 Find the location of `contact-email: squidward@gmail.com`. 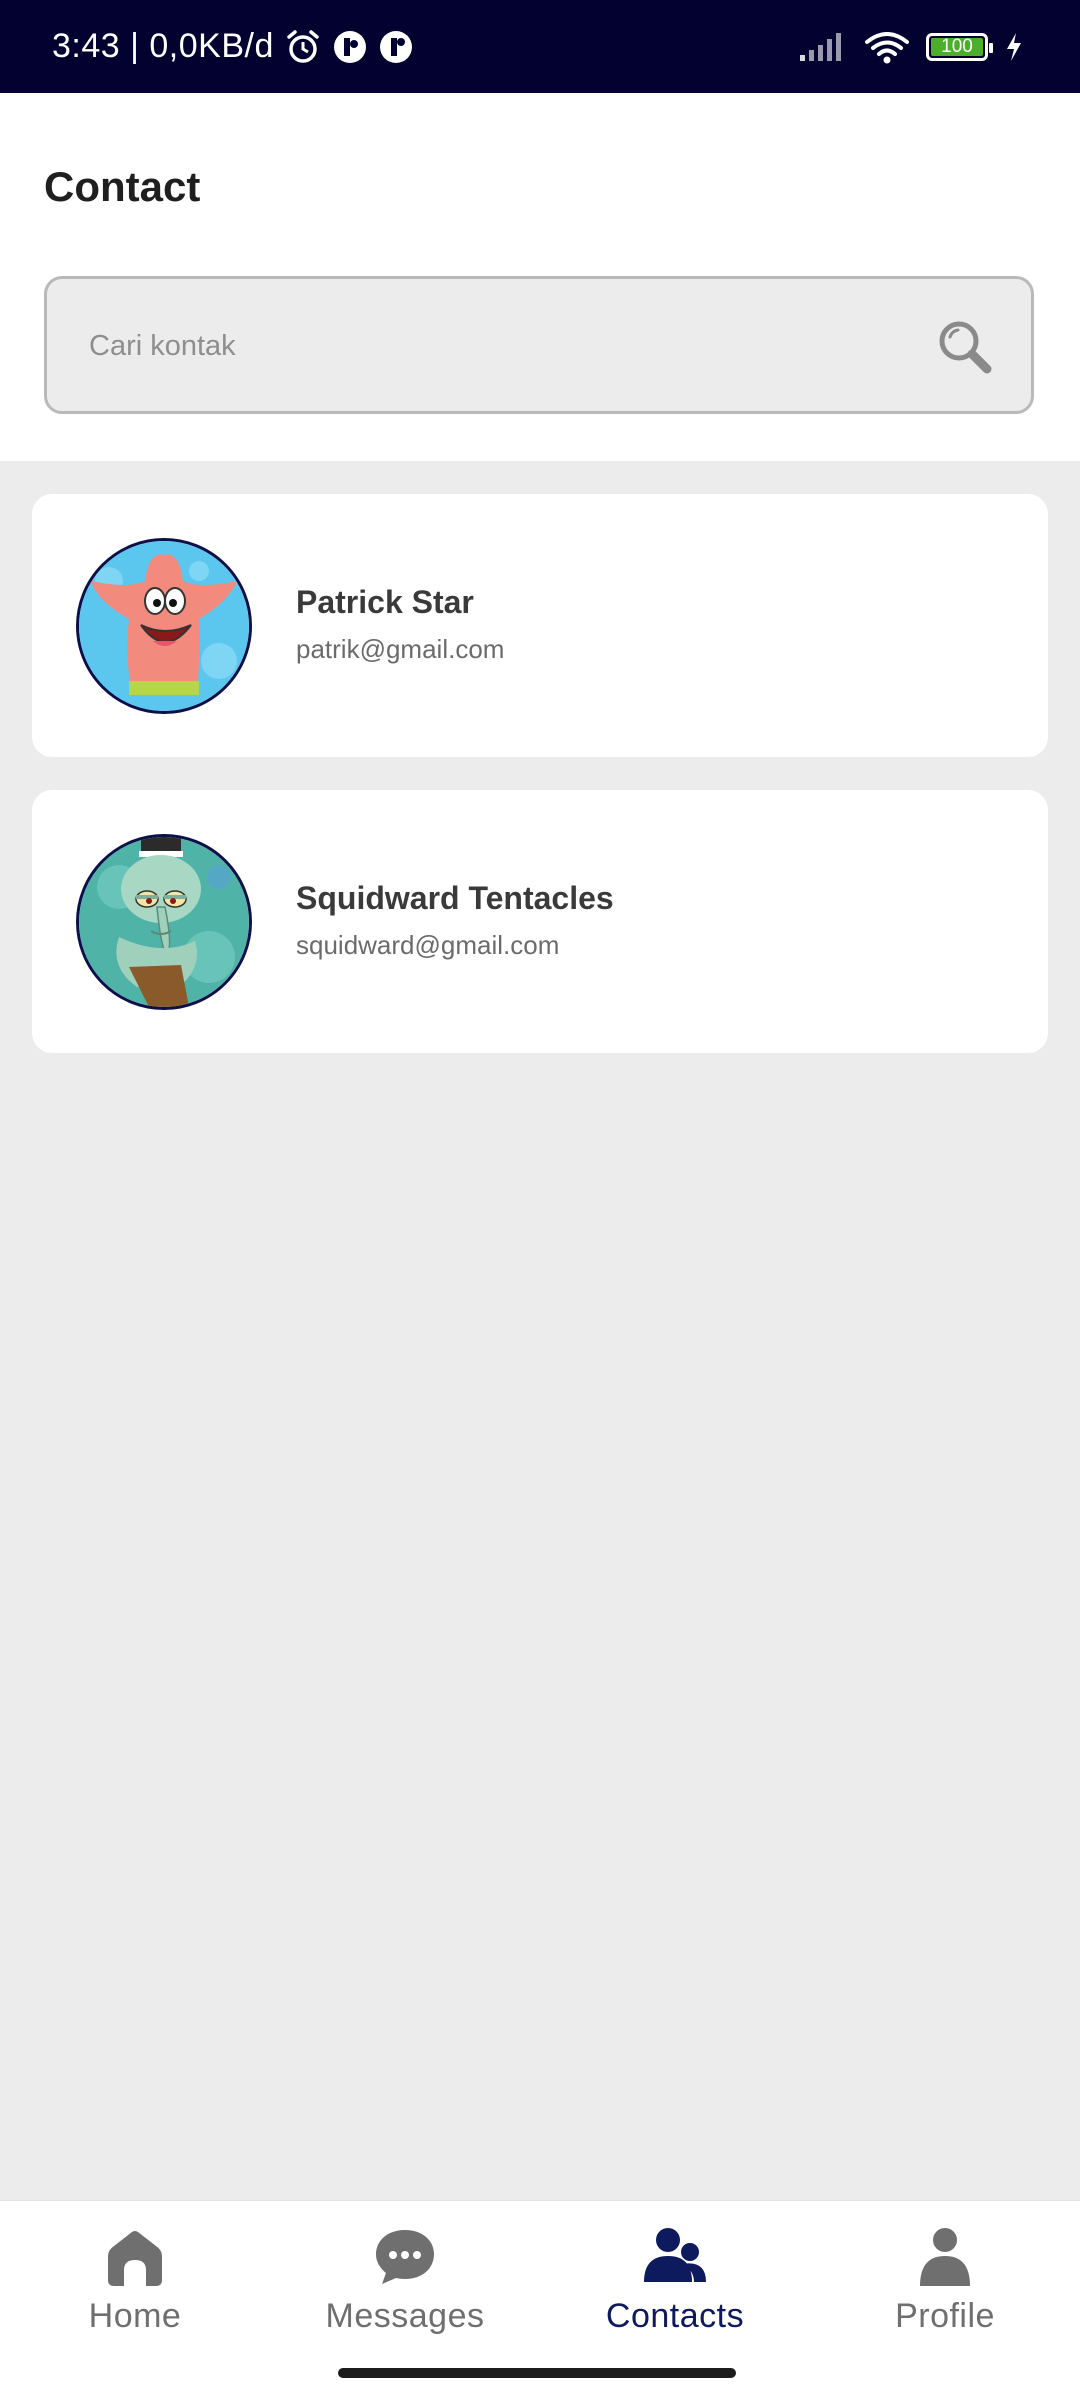

contact-email: squidward@gmail.com is located at coordinates (428, 945).